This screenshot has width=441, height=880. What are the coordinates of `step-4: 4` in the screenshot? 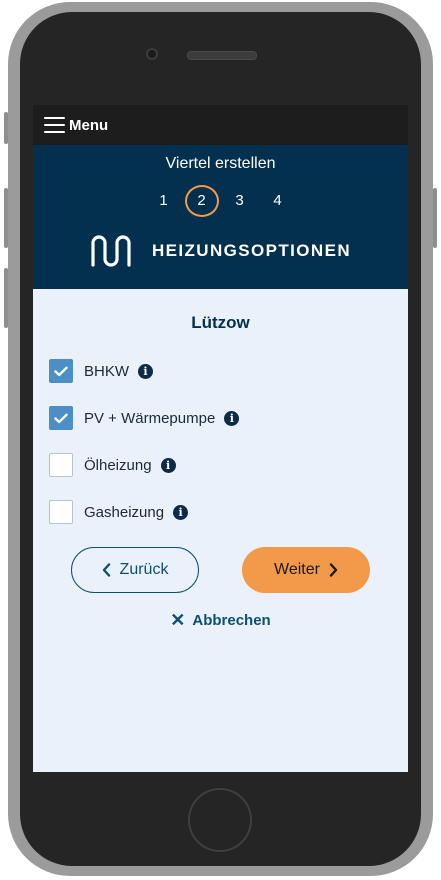 It's located at (277, 200).